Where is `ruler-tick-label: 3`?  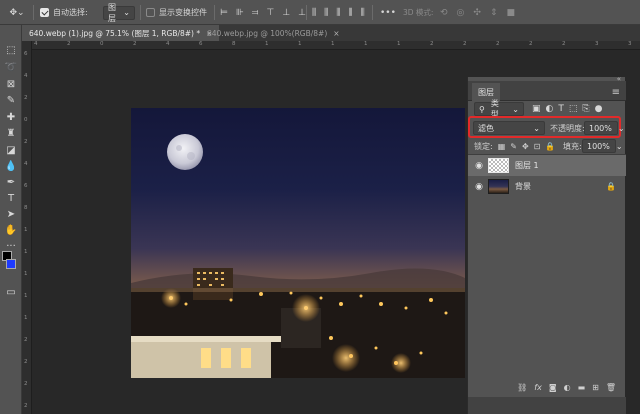 ruler-tick-label: 3 is located at coordinates (597, 44).